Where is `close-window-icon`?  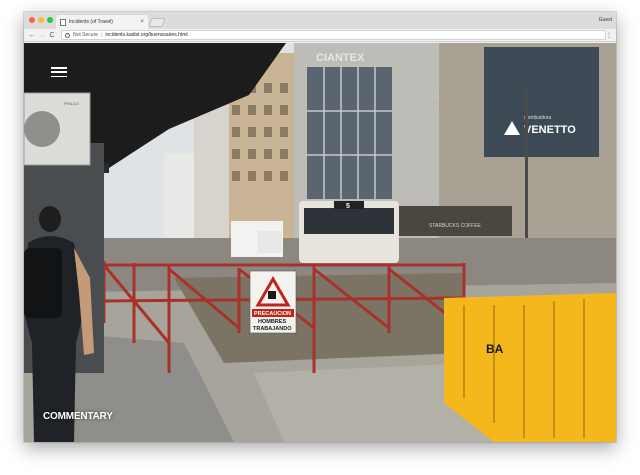
close-window-icon is located at coordinates (32, 20).